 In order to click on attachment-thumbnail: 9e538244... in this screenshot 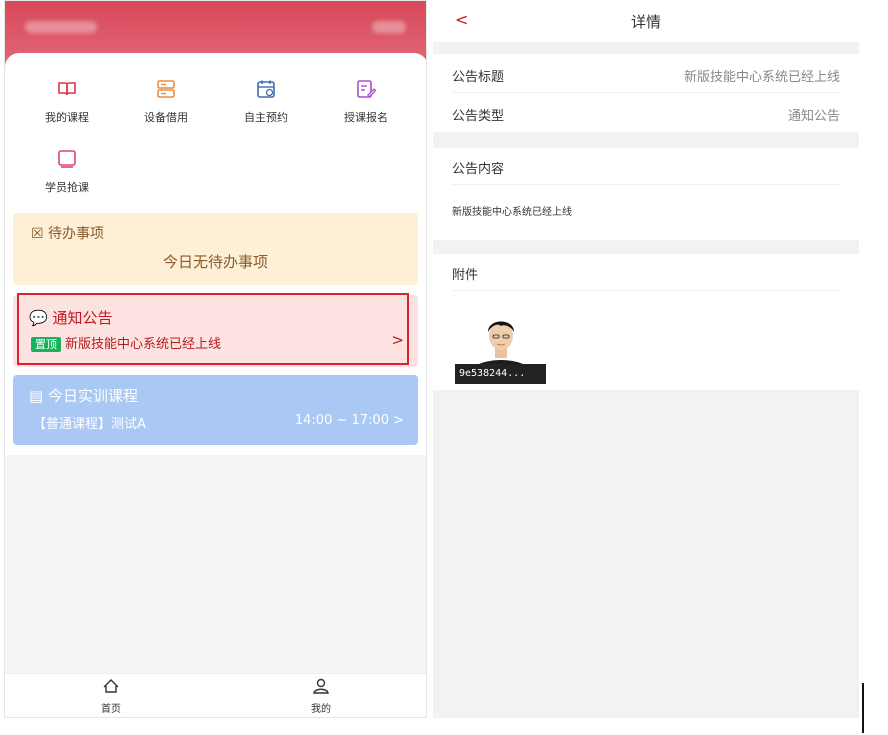, I will do `click(500, 347)`.